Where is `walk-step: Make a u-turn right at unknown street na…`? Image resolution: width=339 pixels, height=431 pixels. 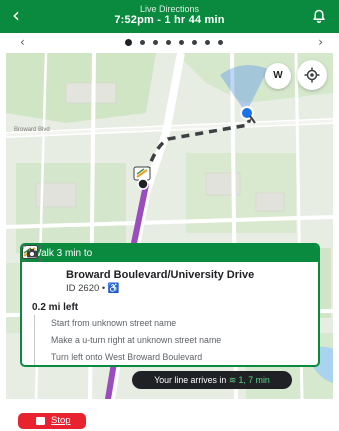 walk-step: Make a u-turn right at unknown street na… is located at coordinates (173, 340).